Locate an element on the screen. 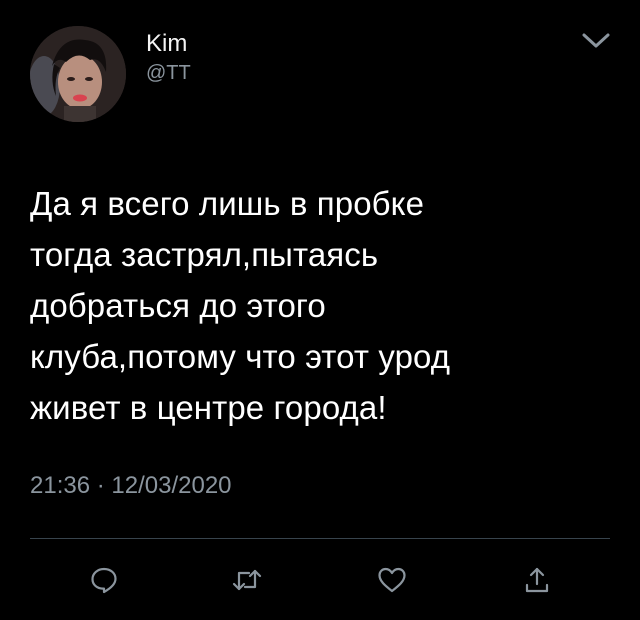 This screenshot has width=640, height=620. author-handle: @TT is located at coordinates (168, 73).